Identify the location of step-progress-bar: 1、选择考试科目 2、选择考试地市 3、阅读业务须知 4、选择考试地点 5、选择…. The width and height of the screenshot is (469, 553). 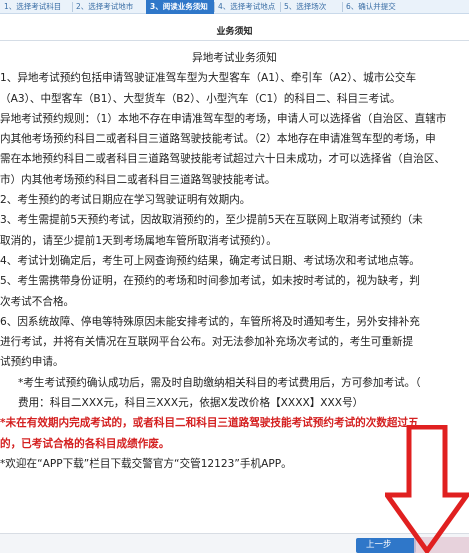
(234, 7).